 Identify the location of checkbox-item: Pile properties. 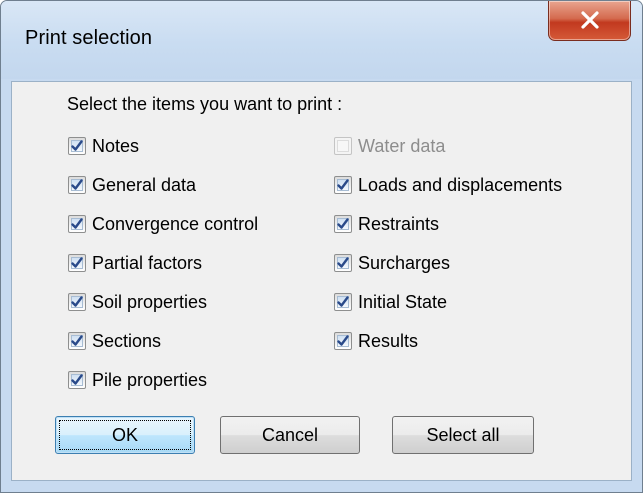
(137, 380).